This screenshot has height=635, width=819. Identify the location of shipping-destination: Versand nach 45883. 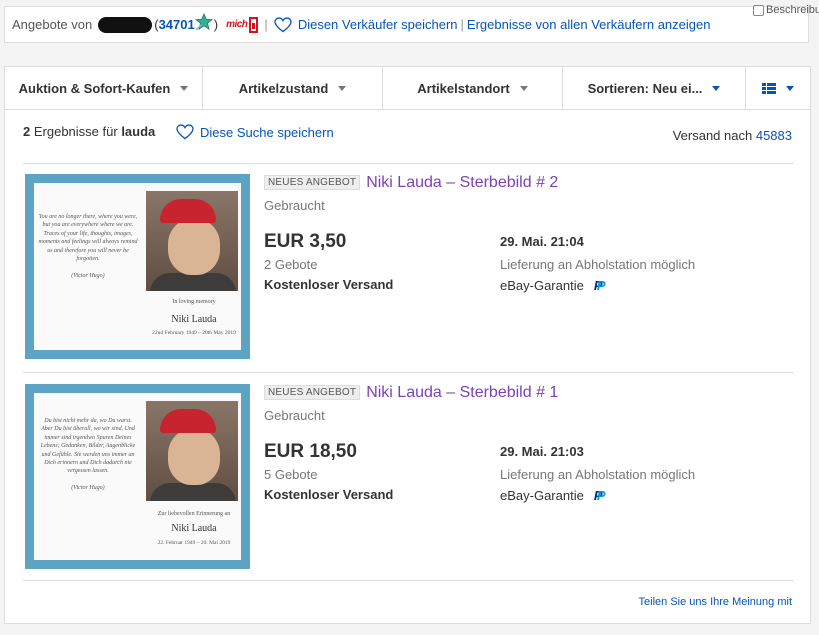
(732, 135).